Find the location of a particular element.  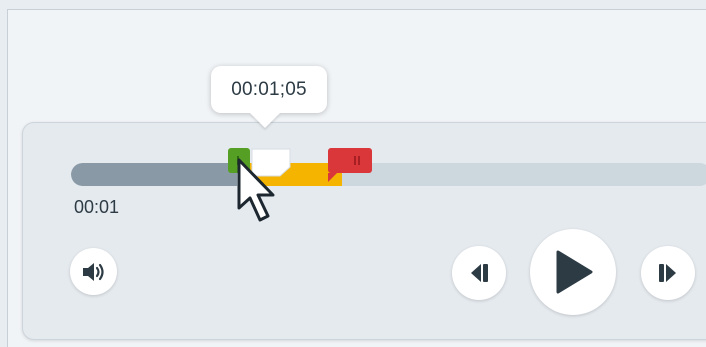

step-back-icon is located at coordinates (479, 273).